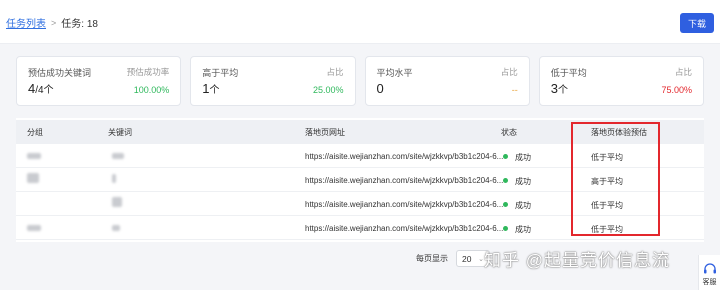  I want to click on customer-service-label: 客服, so click(709, 282).